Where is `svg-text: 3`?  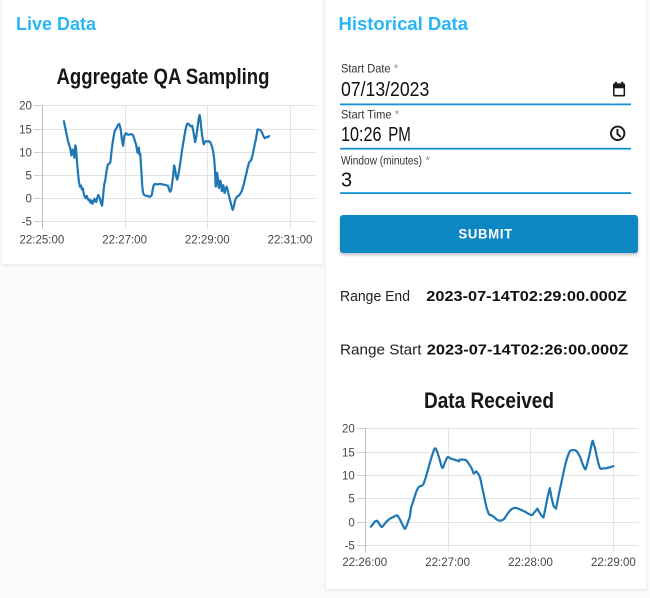
svg-text: 3 is located at coordinates (346, 180).